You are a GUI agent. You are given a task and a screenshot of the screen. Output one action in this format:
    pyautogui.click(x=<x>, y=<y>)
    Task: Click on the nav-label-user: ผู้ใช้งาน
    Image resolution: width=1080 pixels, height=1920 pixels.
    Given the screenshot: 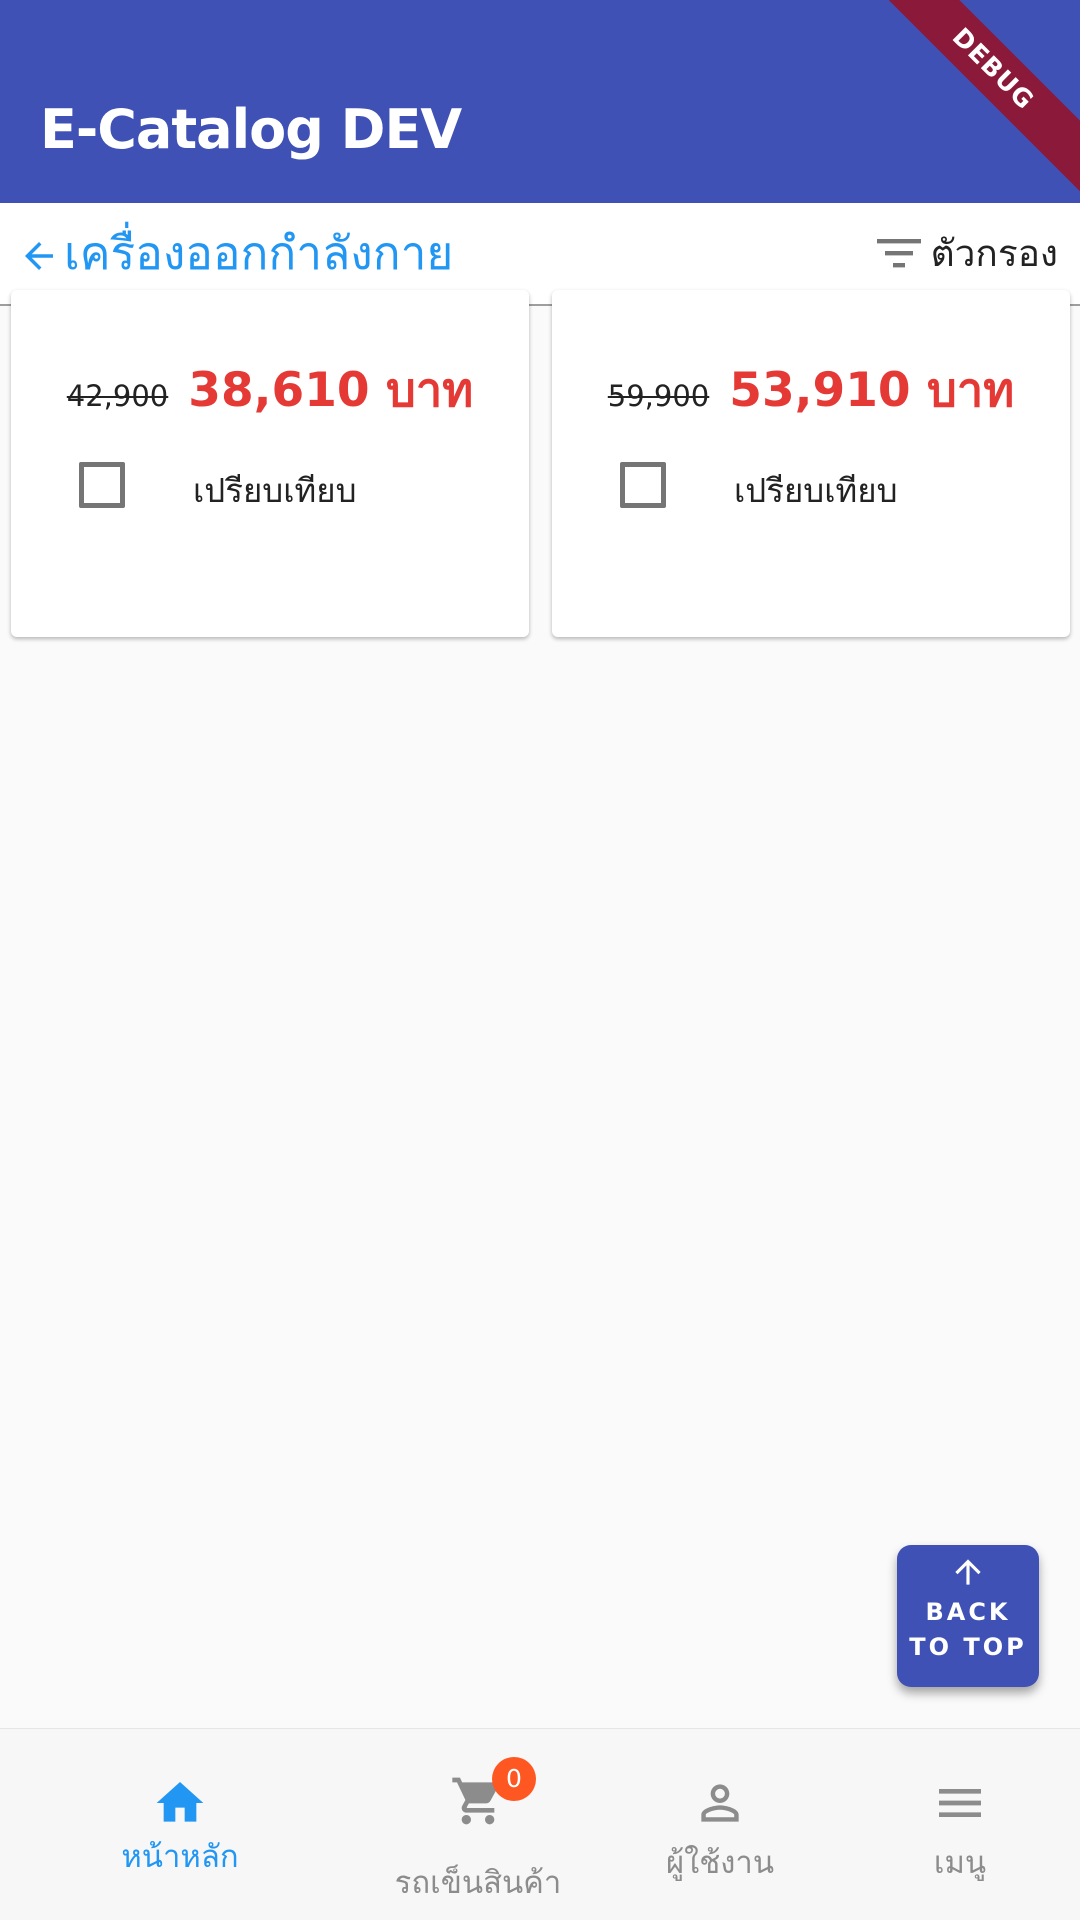 What is the action you would take?
    pyautogui.click(x=720, y=1863)
    